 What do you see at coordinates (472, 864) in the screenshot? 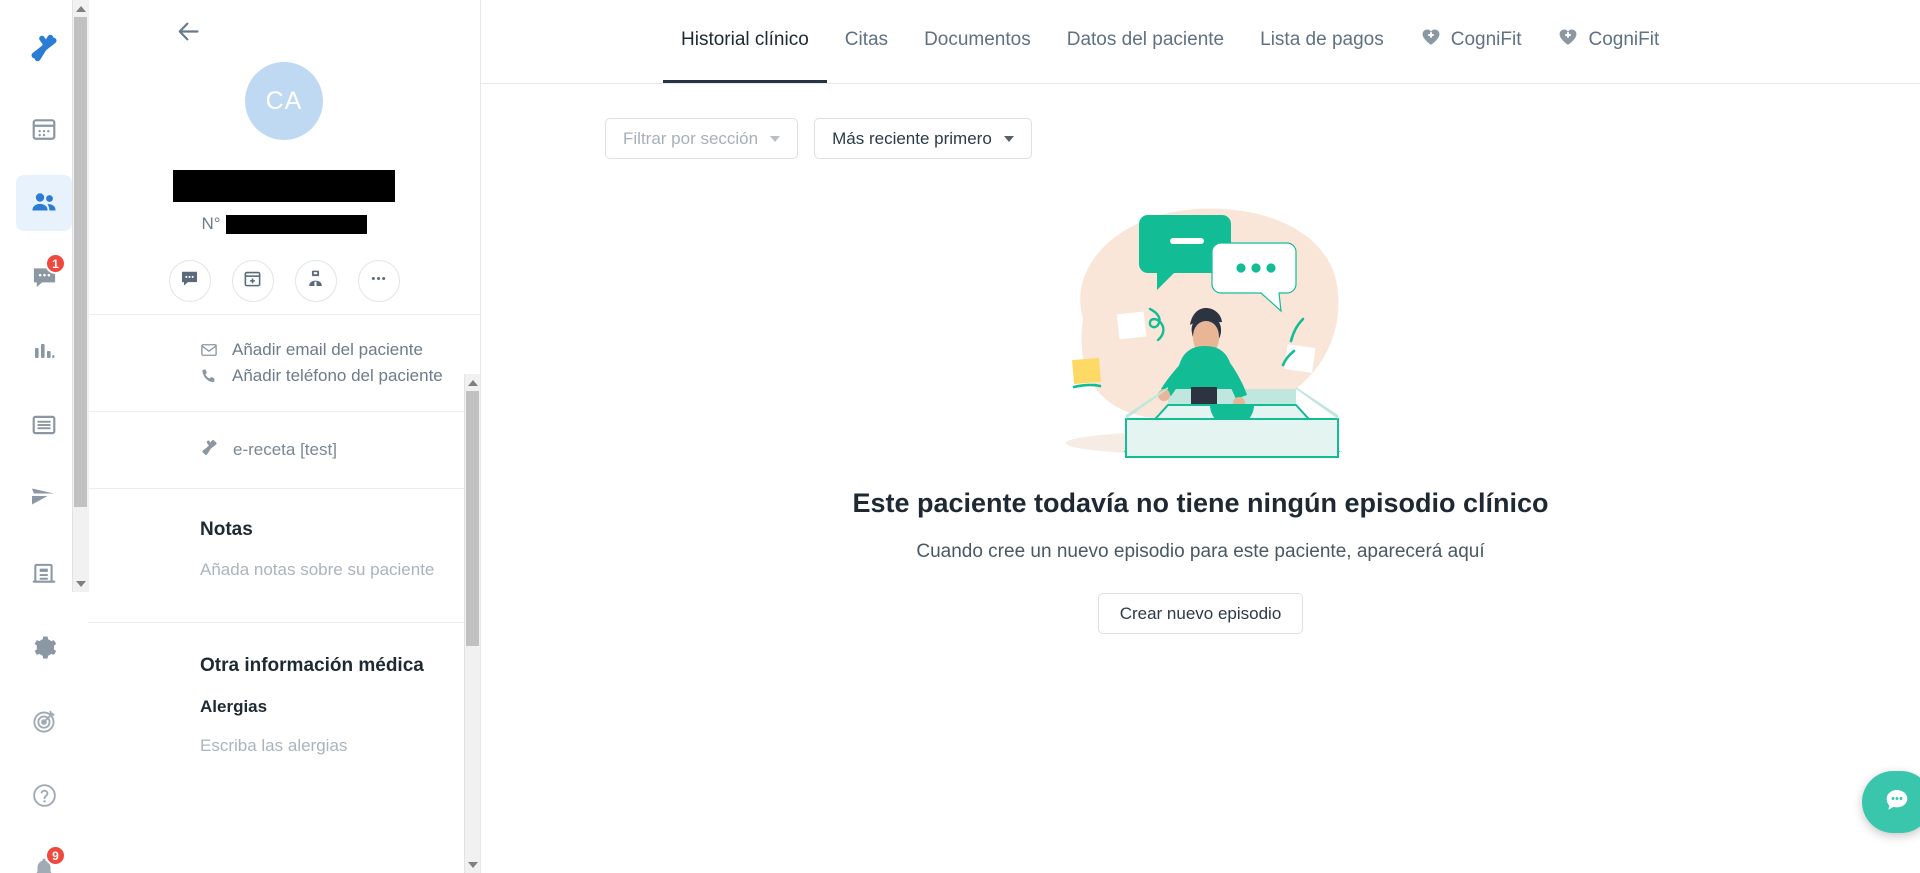
I see `panel-scroll-down-arrow` at bounding box center [472, 864].